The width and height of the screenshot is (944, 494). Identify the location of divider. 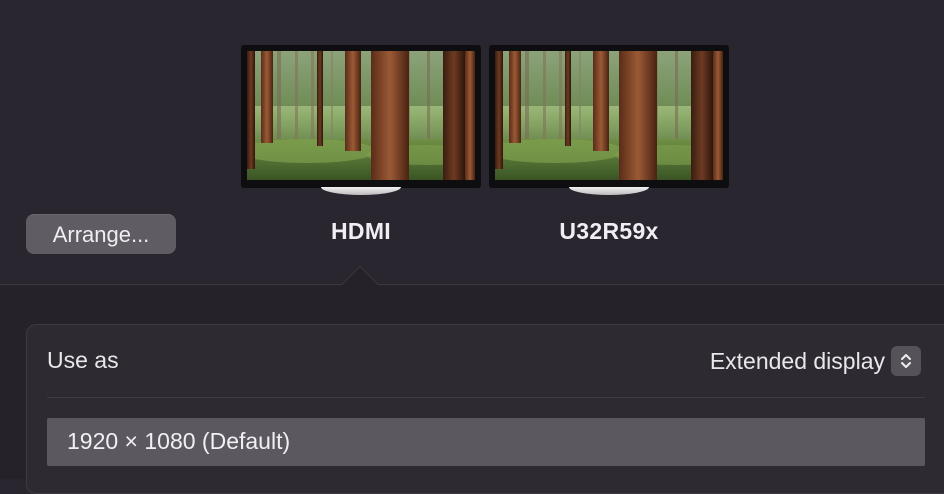
(486, 397).